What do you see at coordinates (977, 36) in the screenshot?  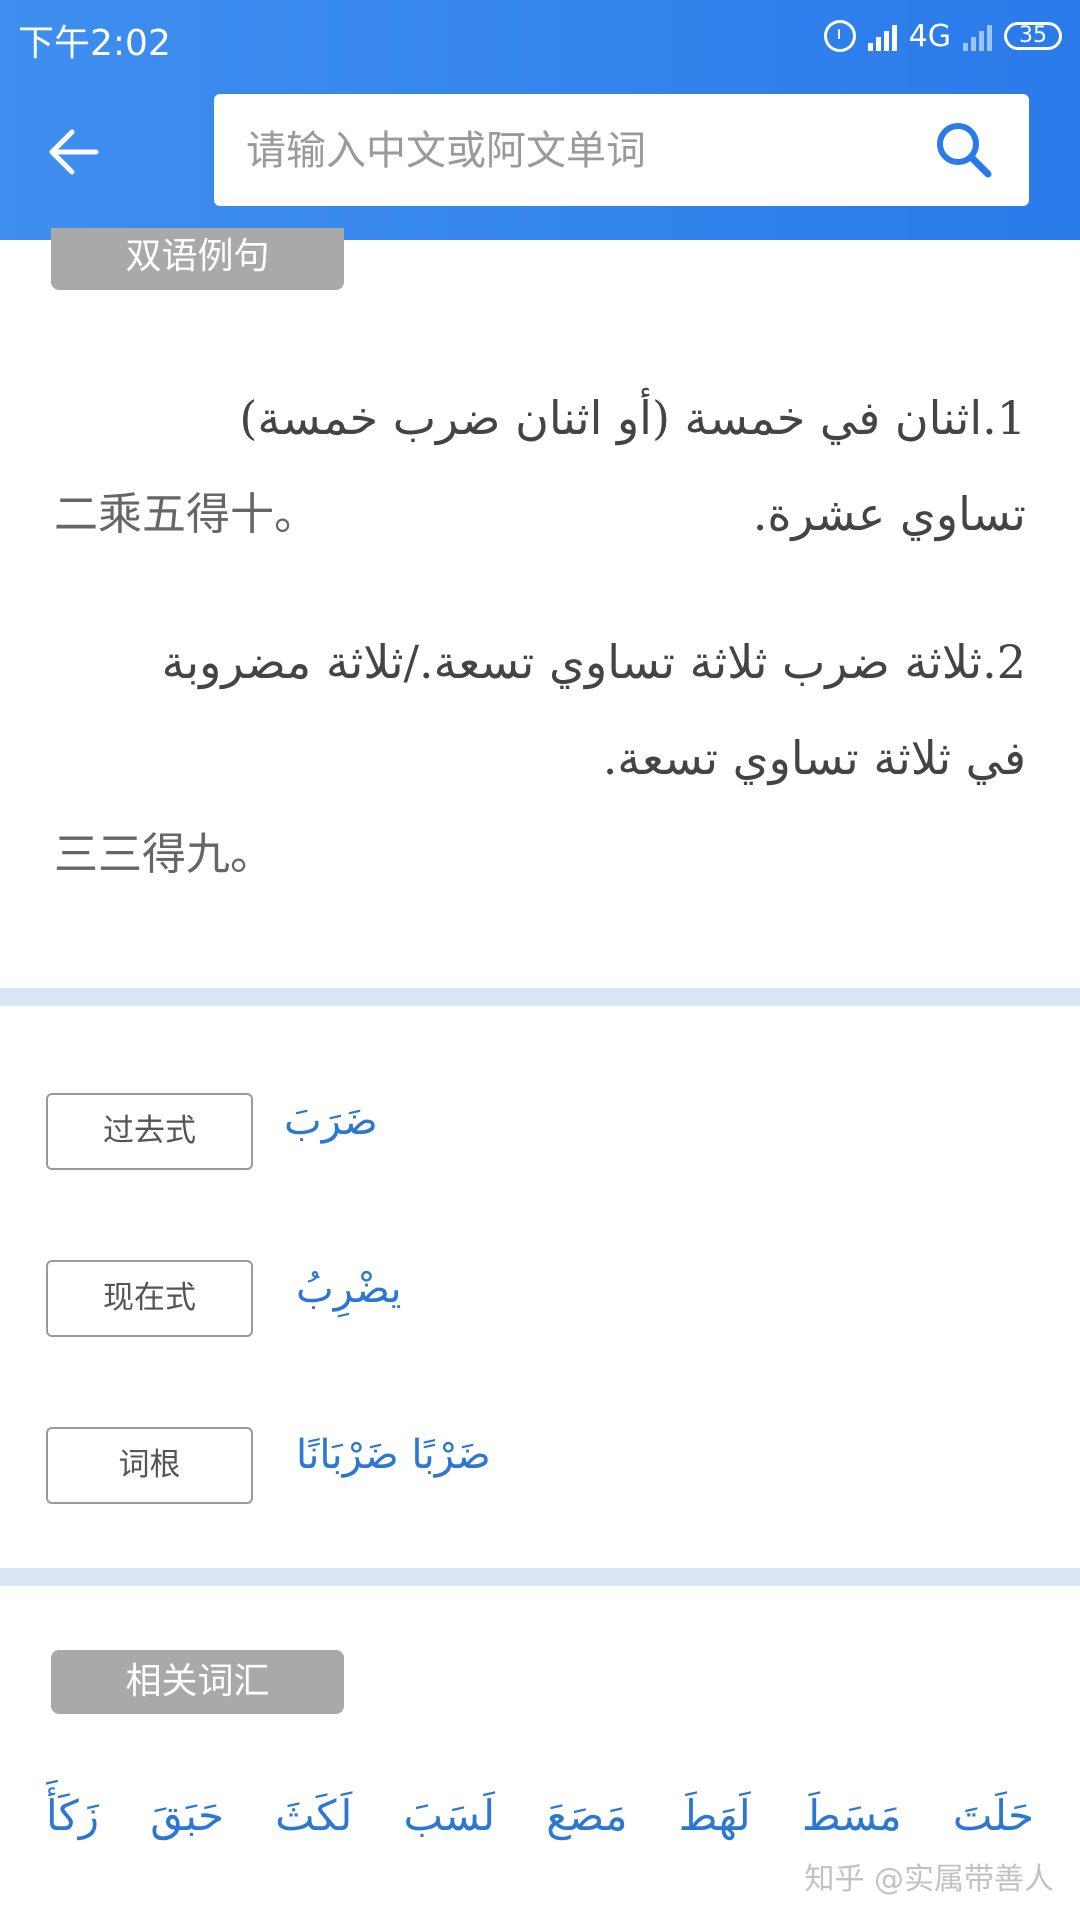 I see `signal-secondary-icon` at bounding box center [977, 36].